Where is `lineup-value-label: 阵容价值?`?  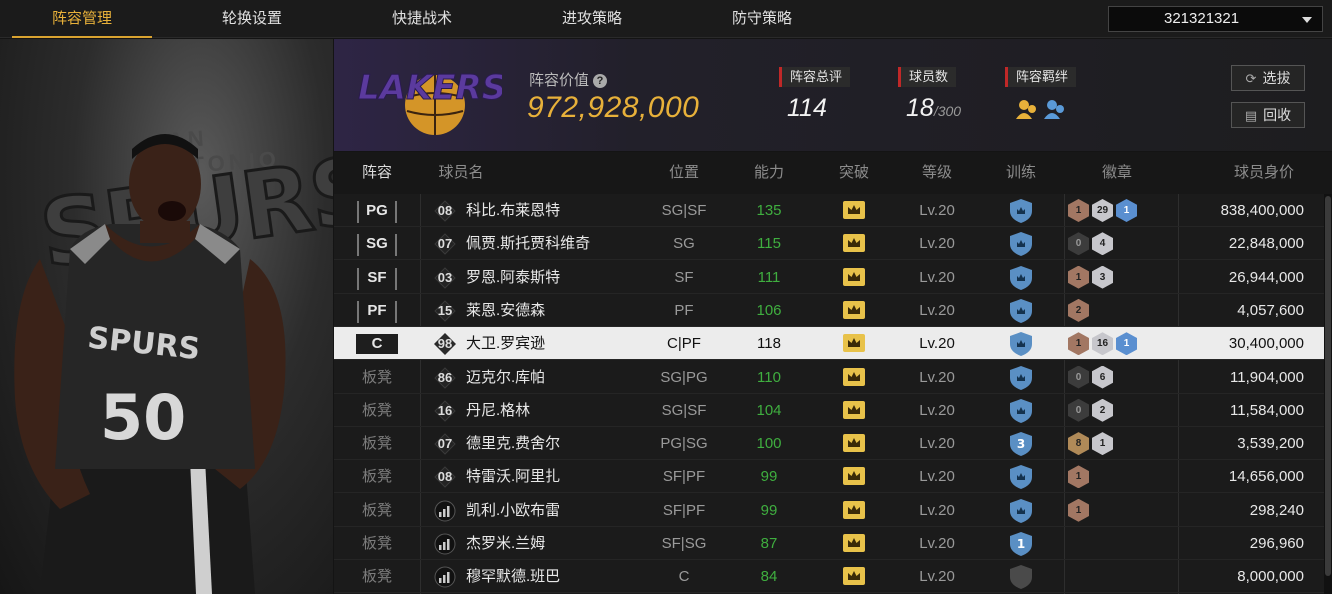 lineup-value-label: 阵容价值? is located at coordinates (568, 79).